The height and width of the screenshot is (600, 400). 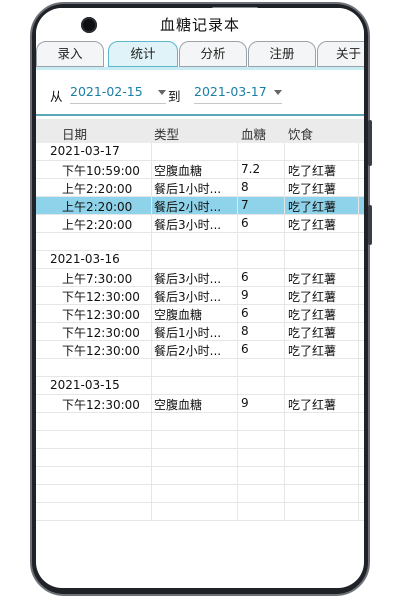 What do you see at coordinates (70, 54) in the screenshot?
I see `tab-entry: 录入` at bounding box center [70, 54].